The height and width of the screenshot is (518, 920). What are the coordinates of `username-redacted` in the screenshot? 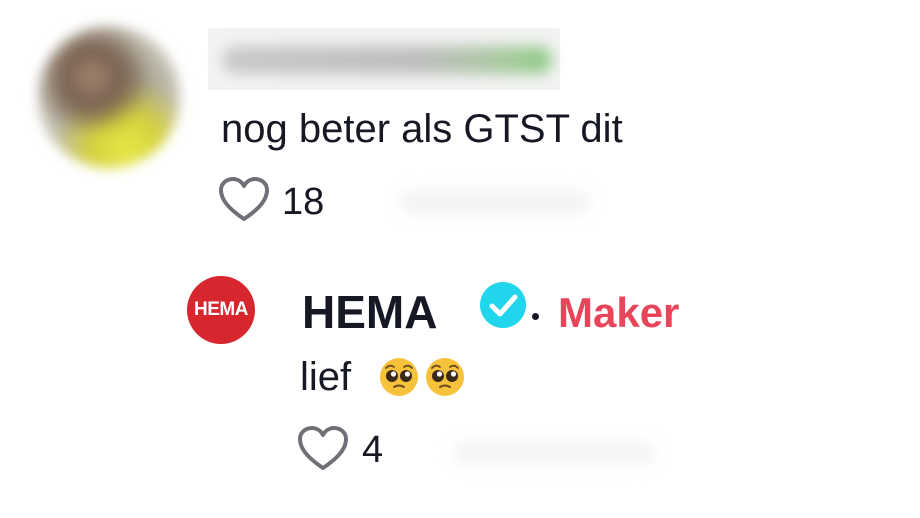 It's located at (384, 59).